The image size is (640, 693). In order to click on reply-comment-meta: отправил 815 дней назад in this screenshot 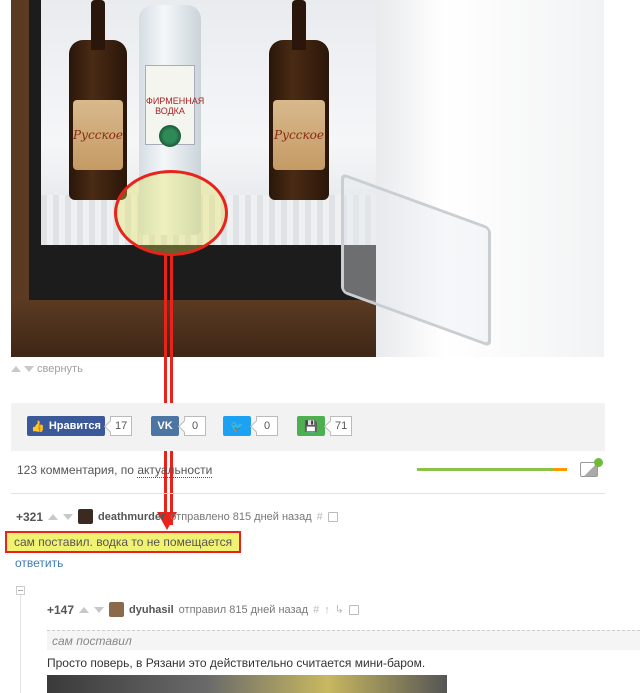, I will do `click(243, 609)`.